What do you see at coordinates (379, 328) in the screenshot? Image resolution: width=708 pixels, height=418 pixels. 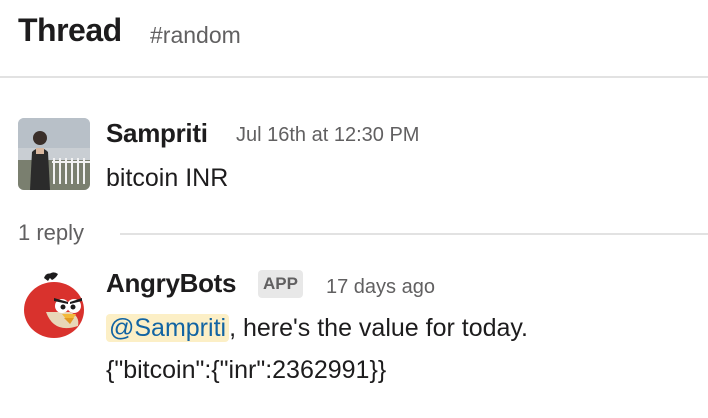 I see `message-text-body: , here's the value for today.` at bounding box center [379, 328].